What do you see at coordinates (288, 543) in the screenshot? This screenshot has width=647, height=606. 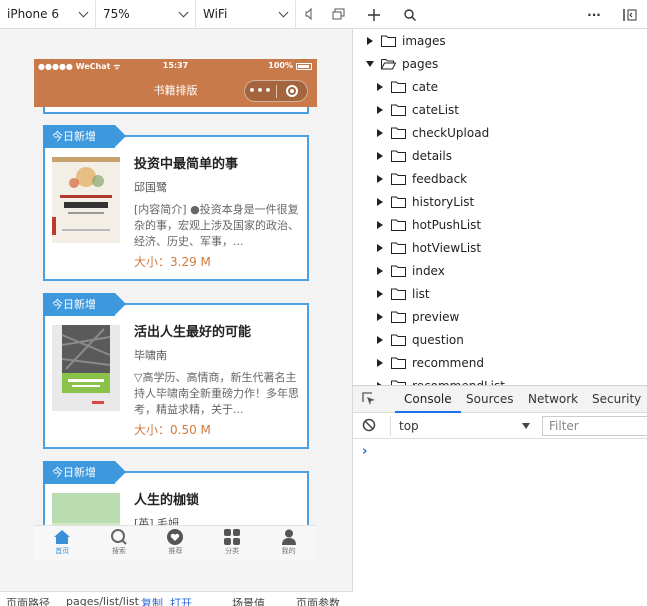 I see `tab-mine: 我的` at bounding box center [288, 543].